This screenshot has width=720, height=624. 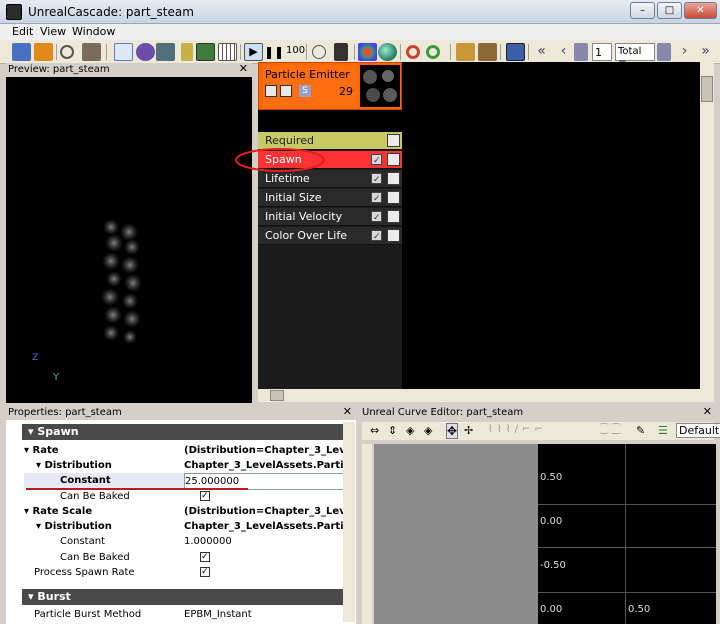 What do you see at coordinates (286, 91) in the screenshot?
I see `emitter-render-mode-icon` at bounding box center [286, 91].